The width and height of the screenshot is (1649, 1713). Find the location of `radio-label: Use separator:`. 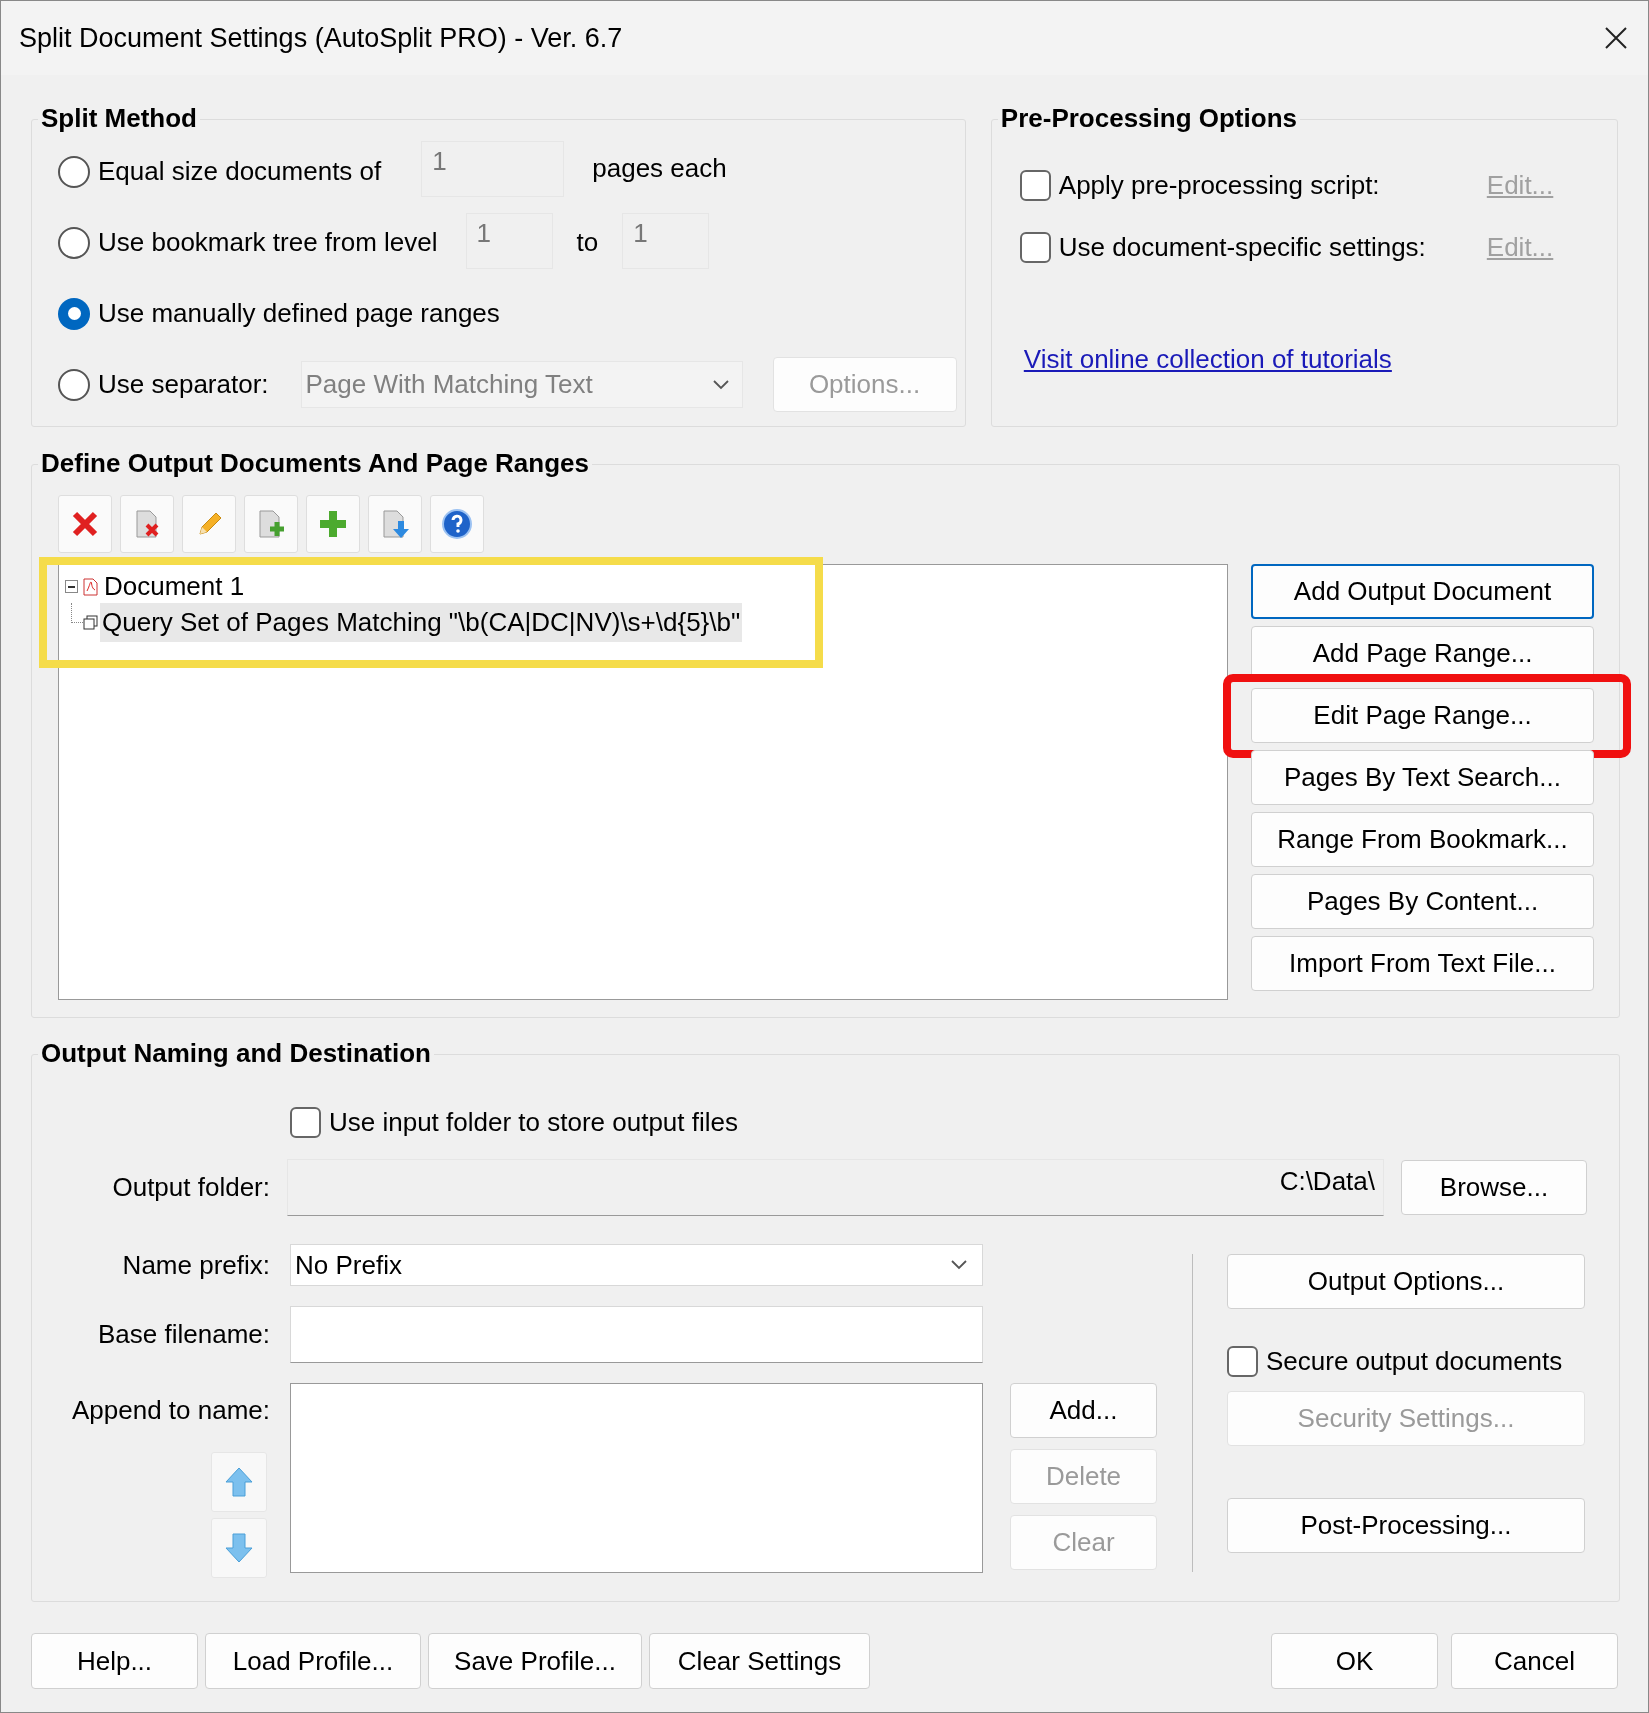

radio-label: Use separator: is located at coordinates (183, 384).